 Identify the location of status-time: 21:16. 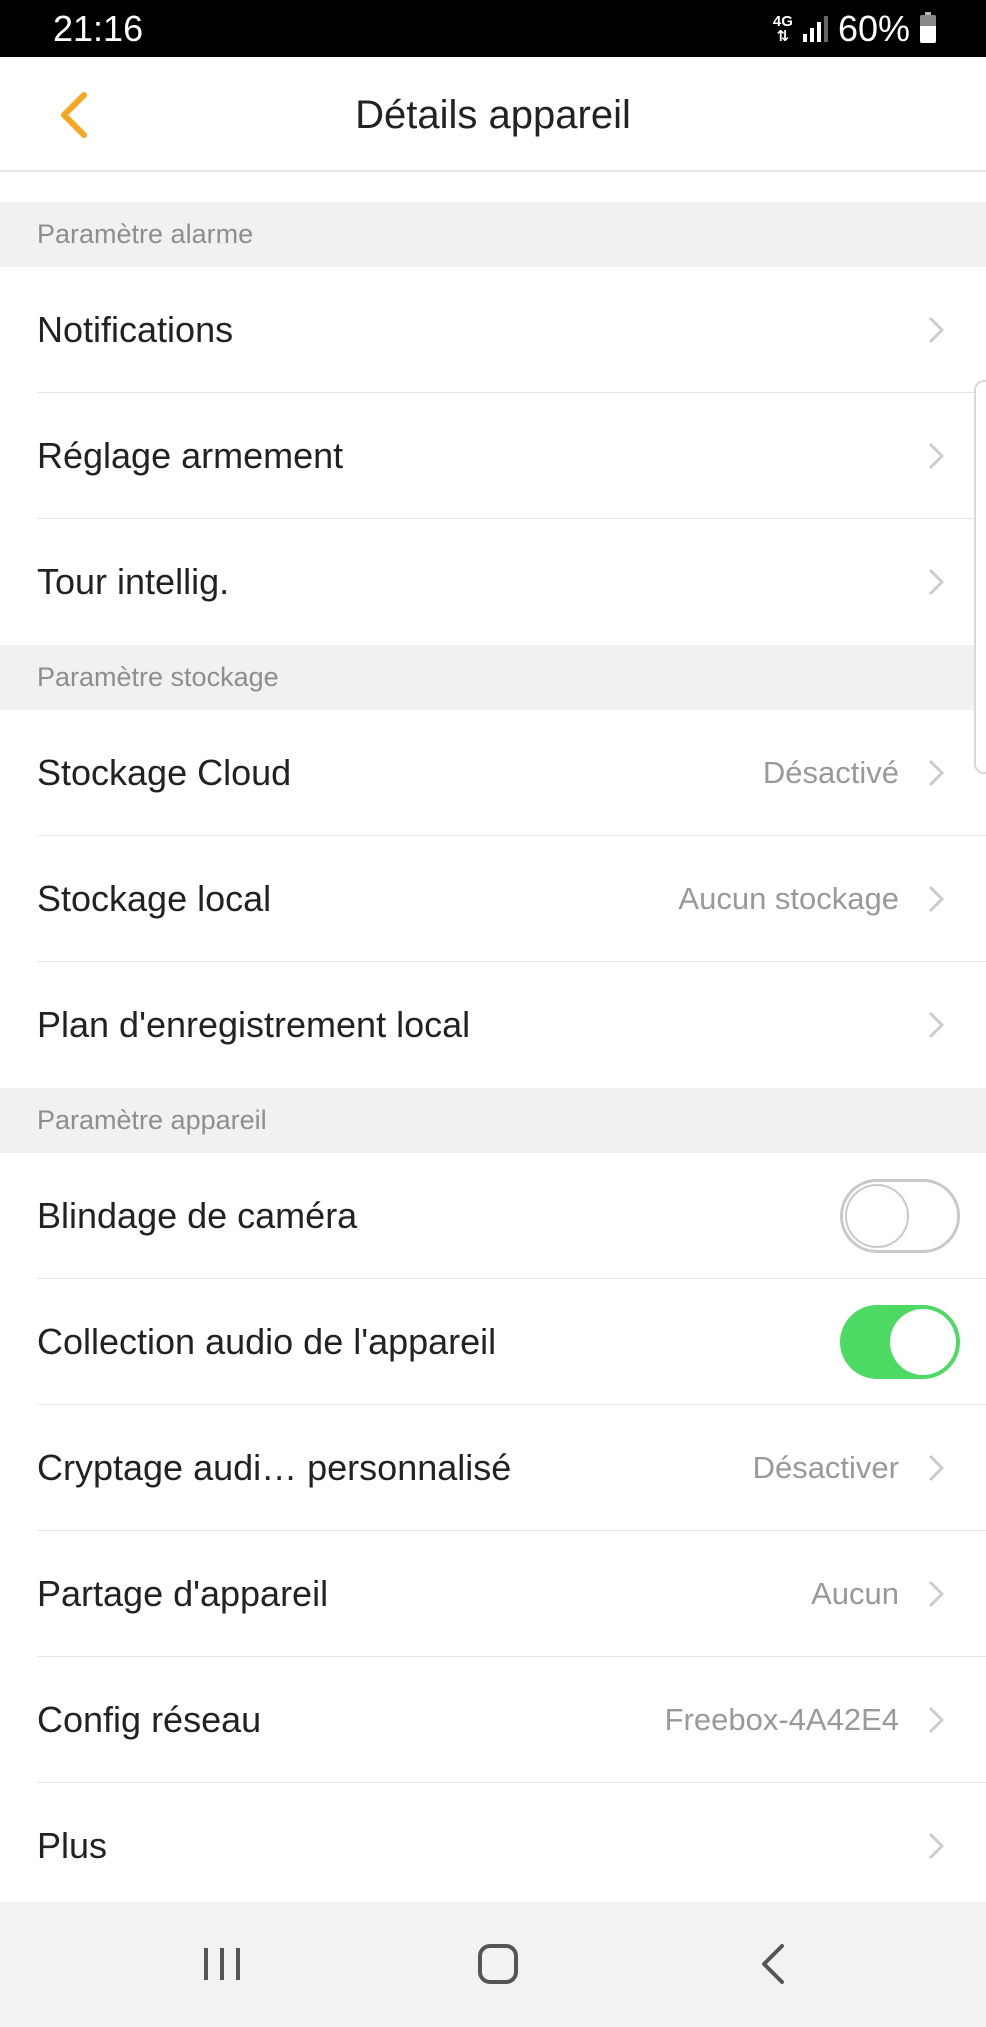
(98, 28).